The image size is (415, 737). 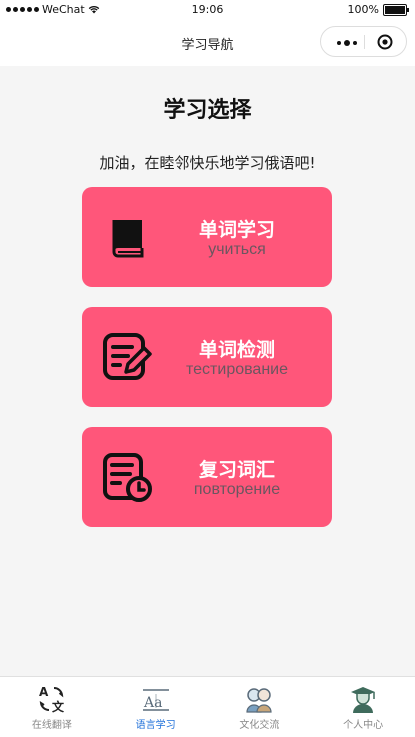 What do you see at coordinates (259, 700) in the screenshot?
I see `people-chat-icon` at bounding box center [259, 700].